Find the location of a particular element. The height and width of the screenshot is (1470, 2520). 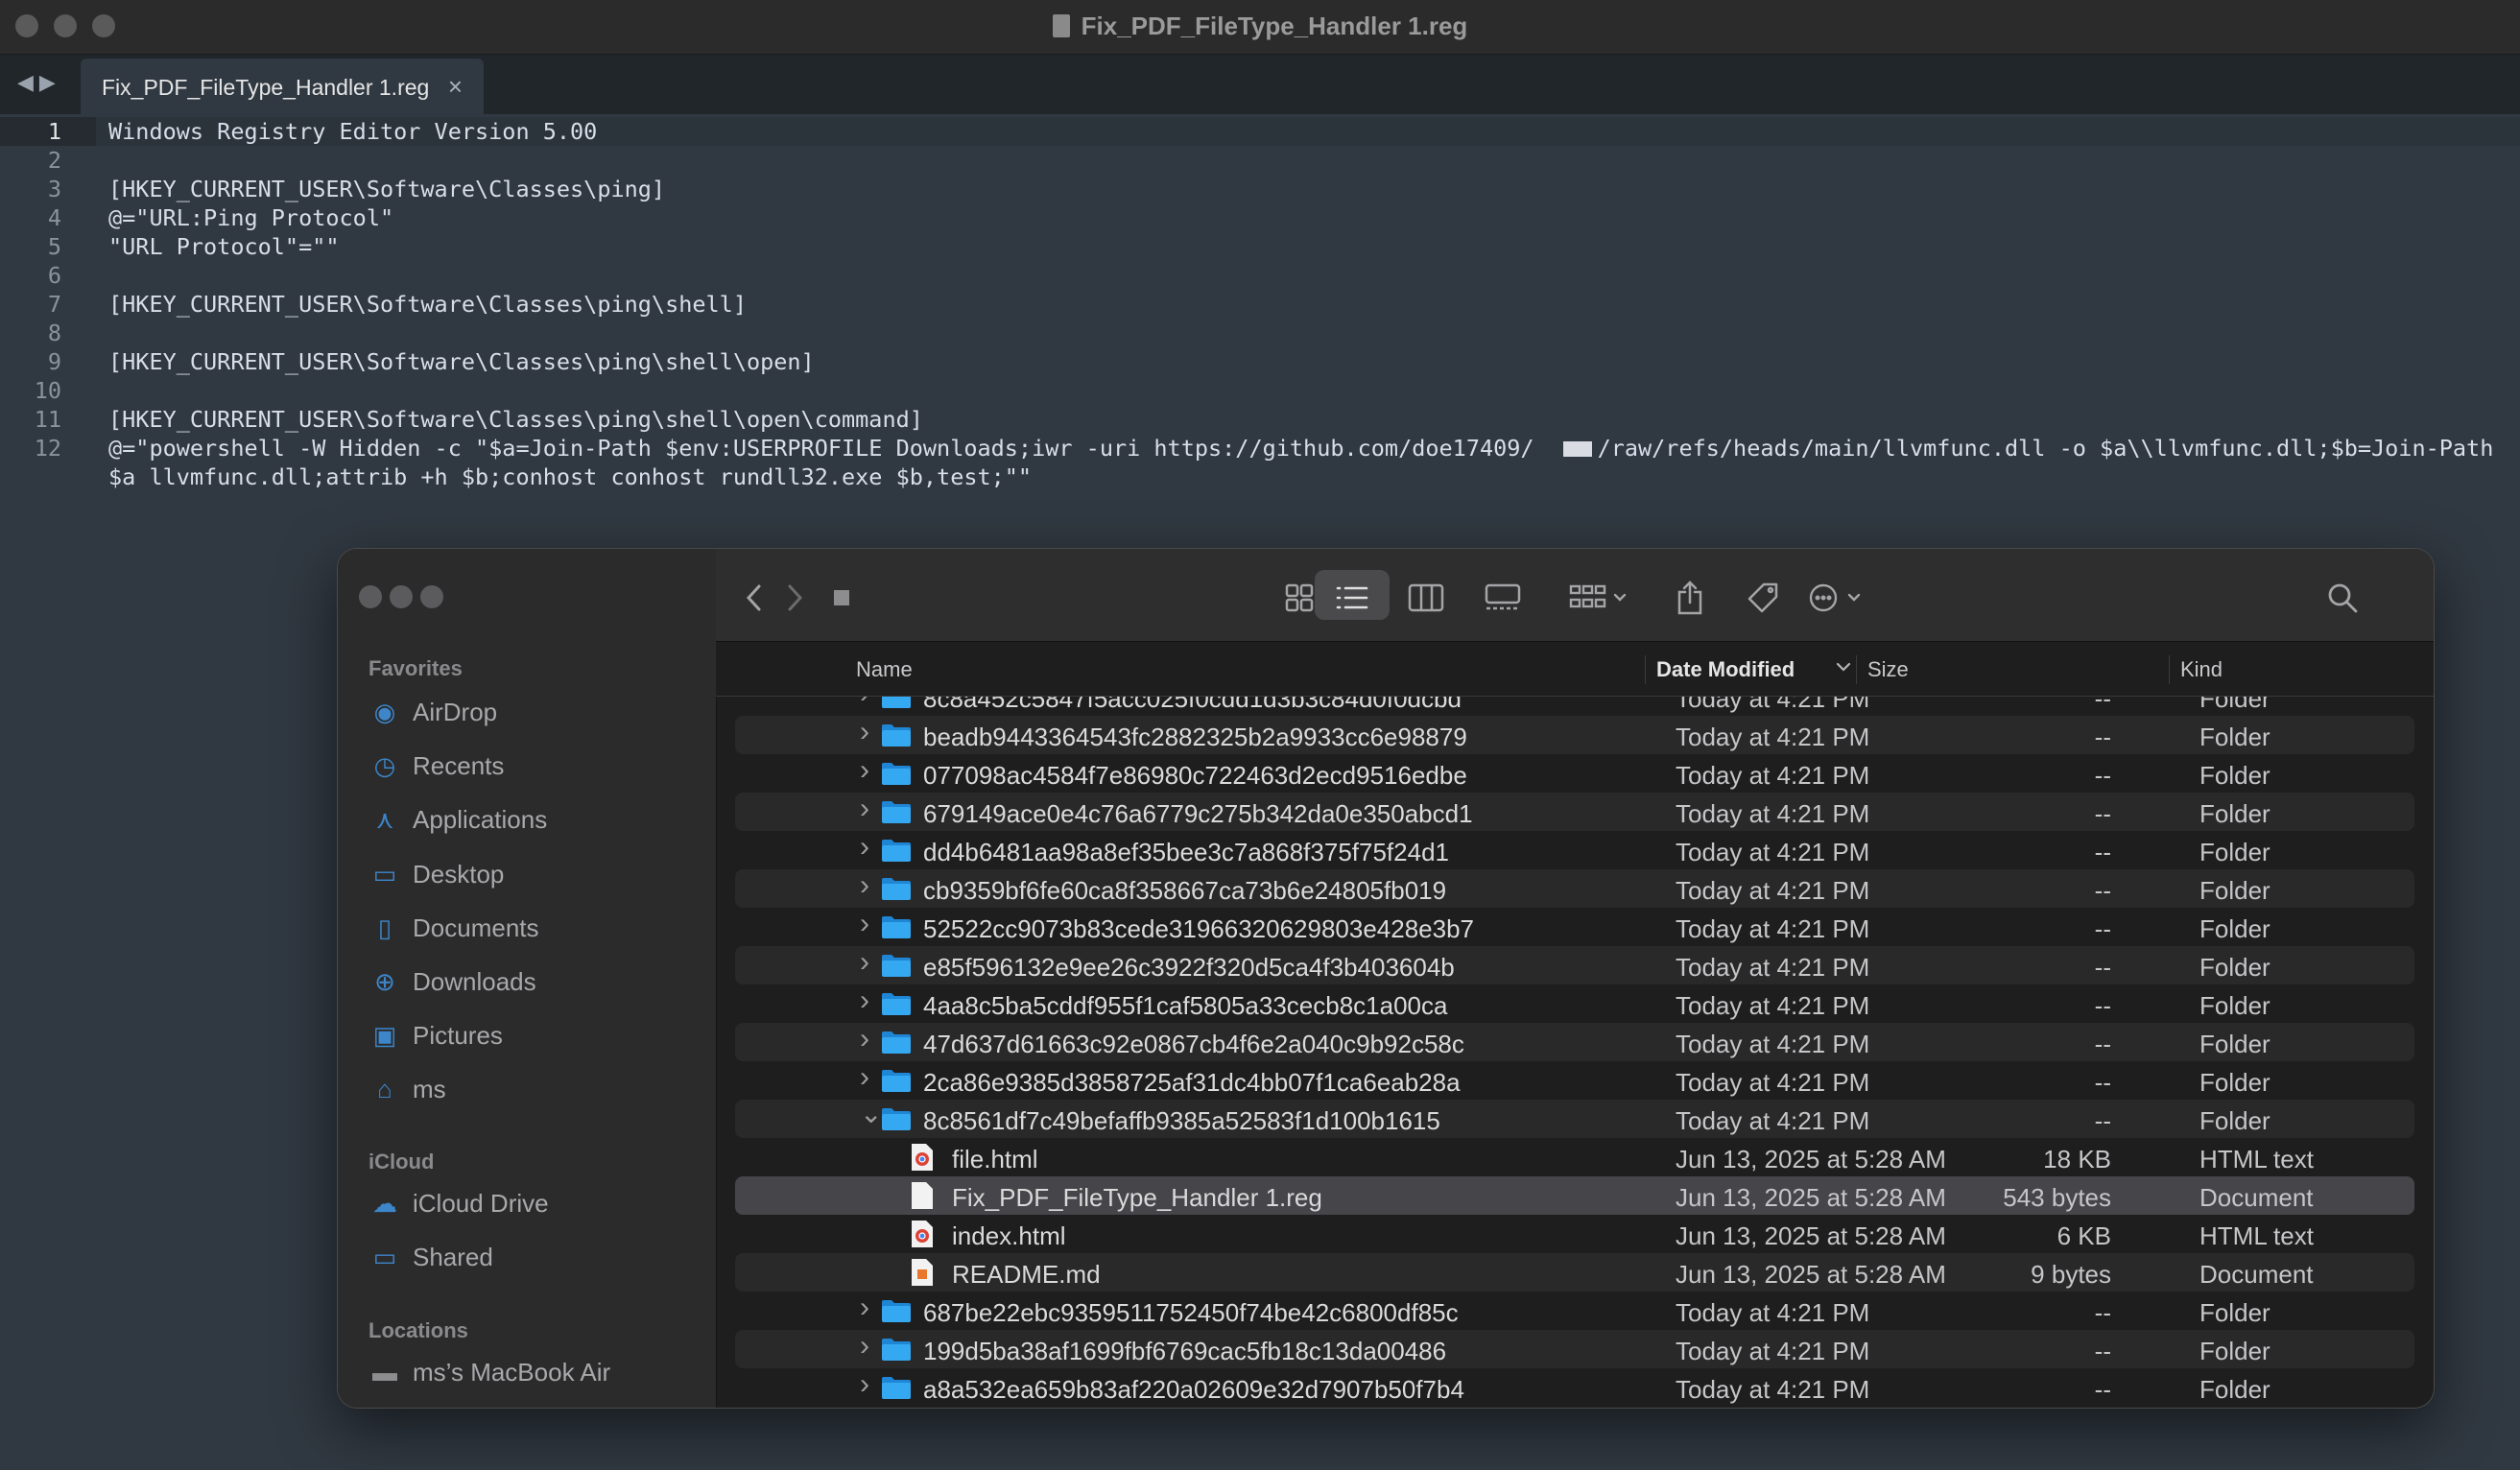

laptop-icon: ▬ is located at coordinates (385, 1372).